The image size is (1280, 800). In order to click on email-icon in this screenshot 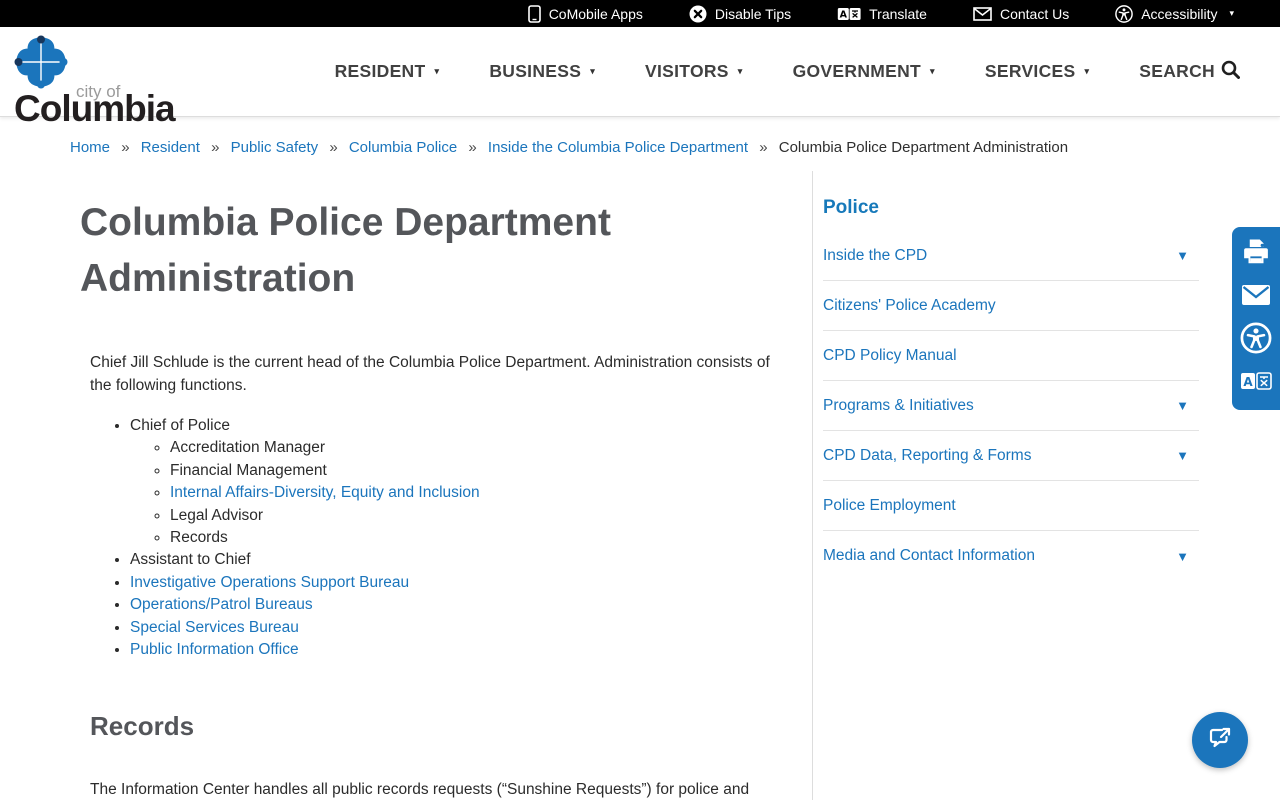, I will do `click(1256, 297)`.